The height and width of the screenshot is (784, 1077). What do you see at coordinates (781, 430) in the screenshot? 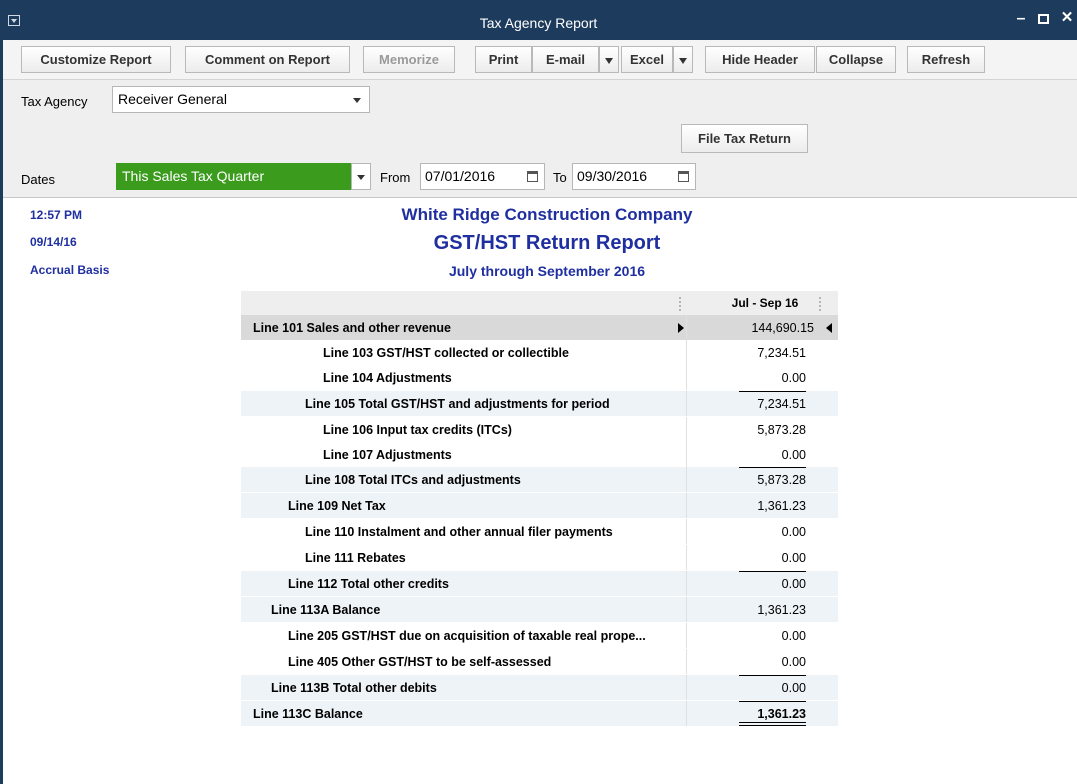
I see `row-value: 5,873.28` at bounding box center [781, 430].